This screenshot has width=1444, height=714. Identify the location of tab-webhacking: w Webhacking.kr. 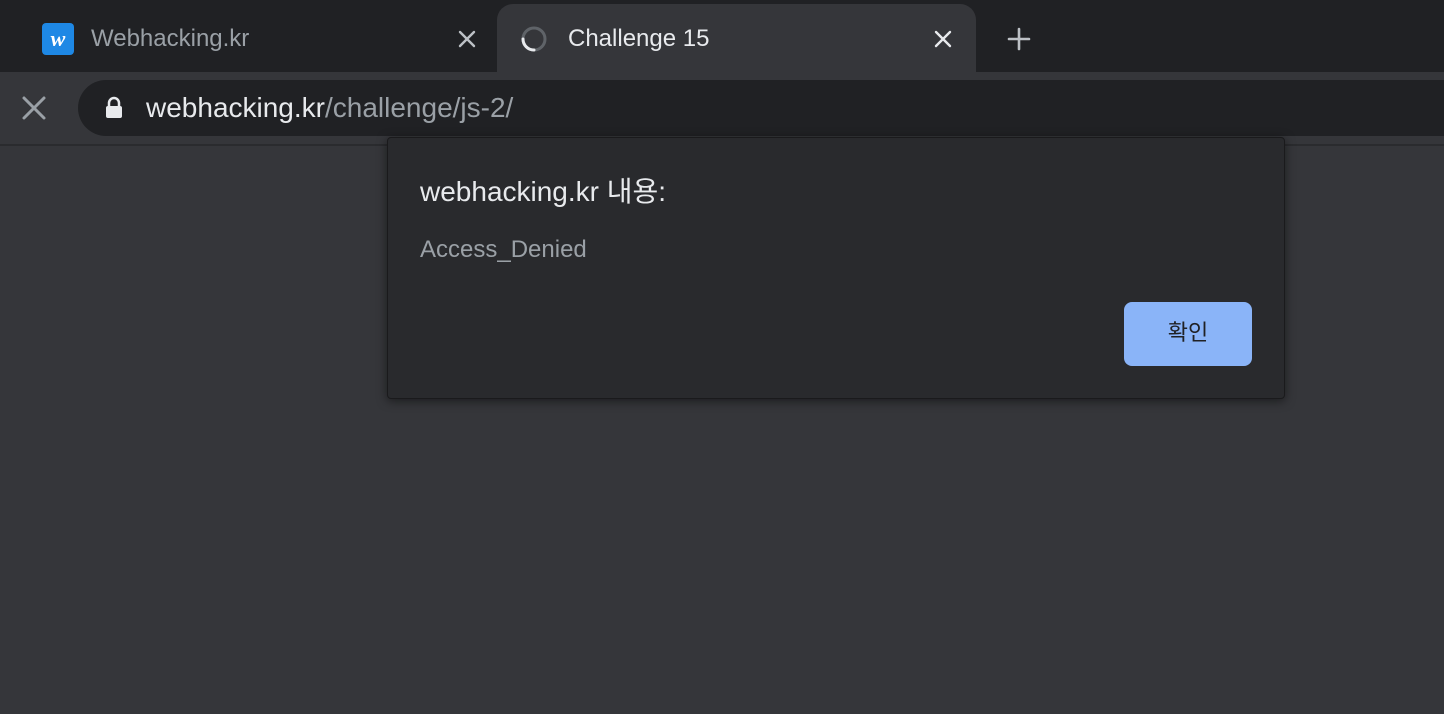
(248, 38).